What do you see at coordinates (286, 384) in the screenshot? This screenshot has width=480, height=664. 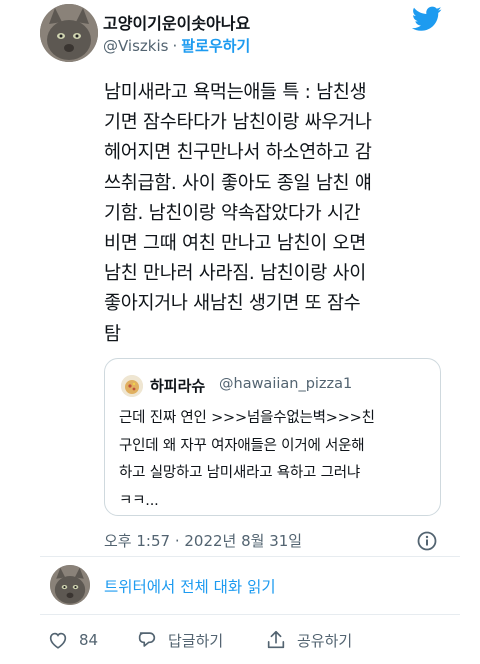 I see `quoted-author-handle: @hawaiian_pizza1` at bounding box center [286, 384].